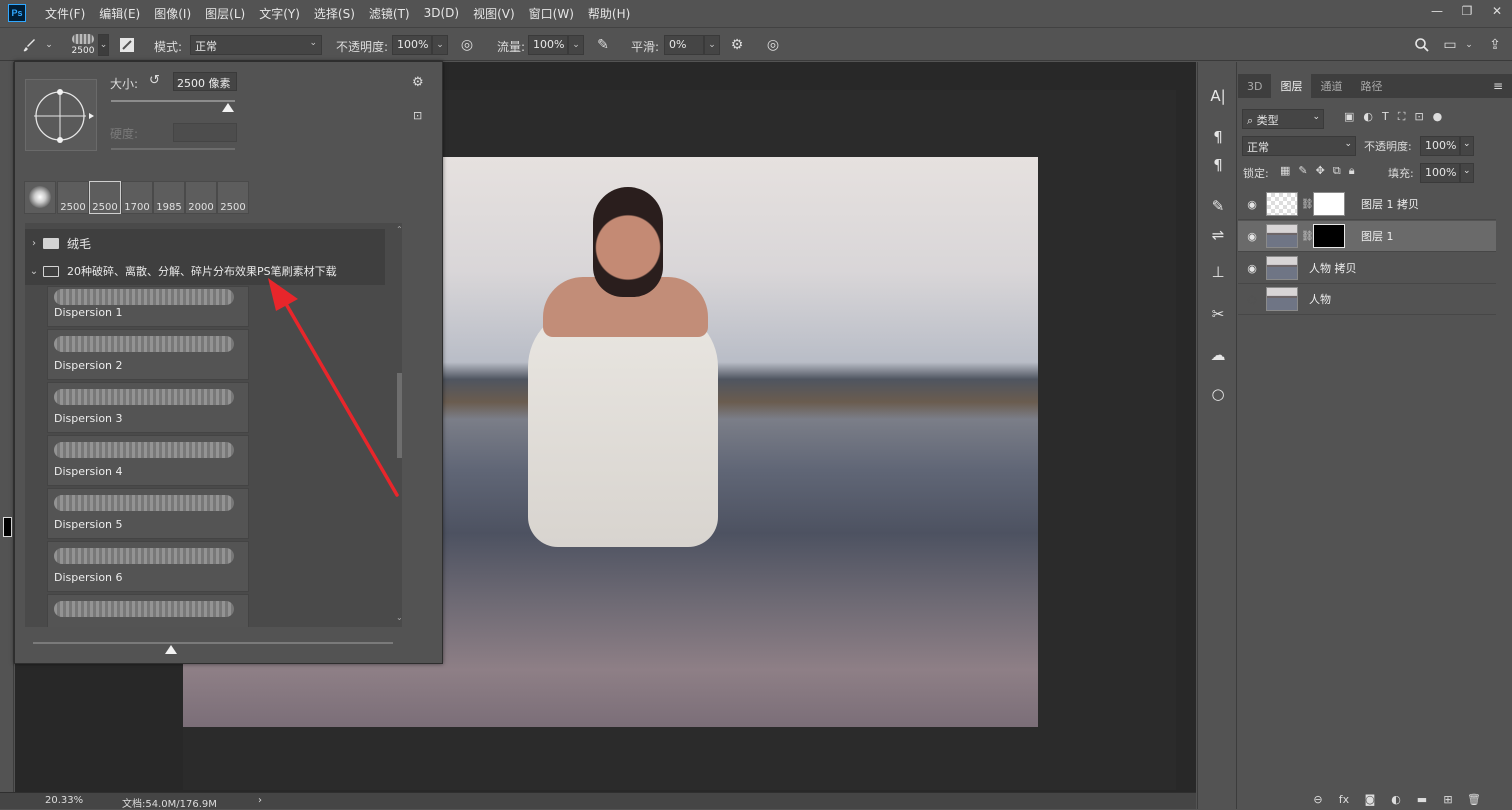 The image size is (1512, 810). I want to click on brush-preset-picker: 2500, so click(83, 45).